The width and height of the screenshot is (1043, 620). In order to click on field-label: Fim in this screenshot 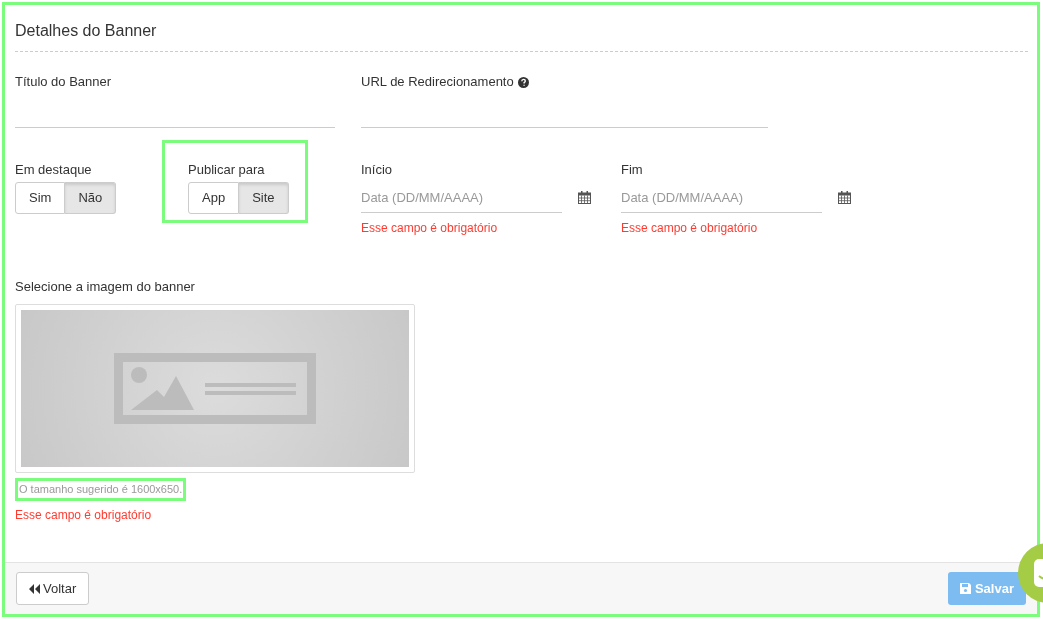, I will do `click(632, 168)`.